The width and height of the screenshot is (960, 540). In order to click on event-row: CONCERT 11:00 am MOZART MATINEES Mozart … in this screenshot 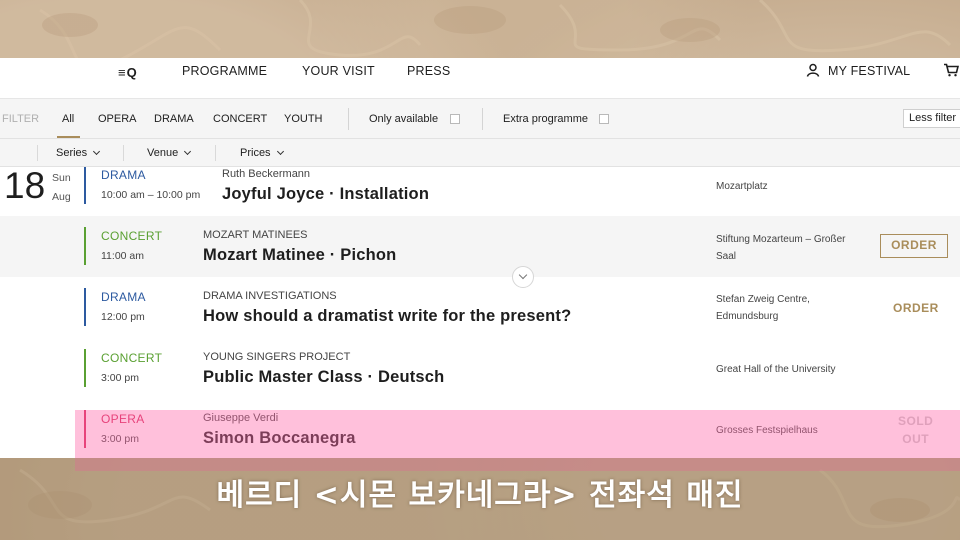, I will do `click(480, 246)`.